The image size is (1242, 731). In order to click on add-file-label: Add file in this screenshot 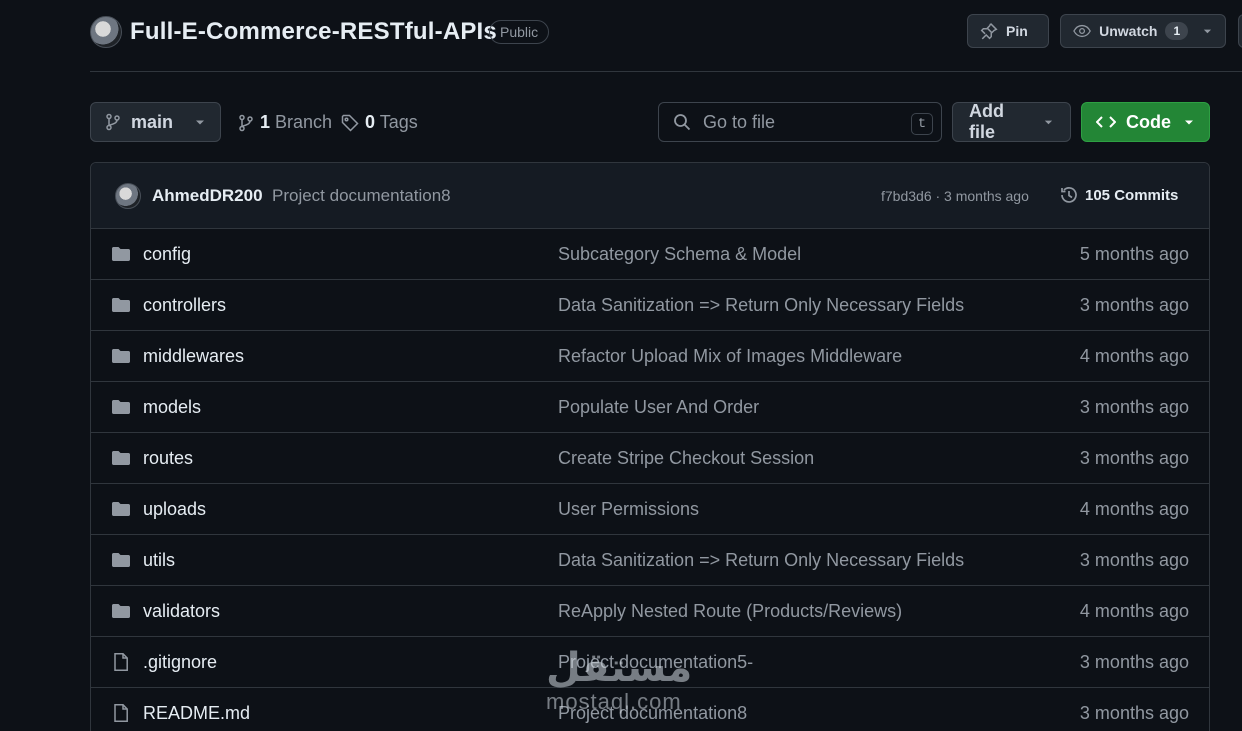, I will do `click(999, 122)`.